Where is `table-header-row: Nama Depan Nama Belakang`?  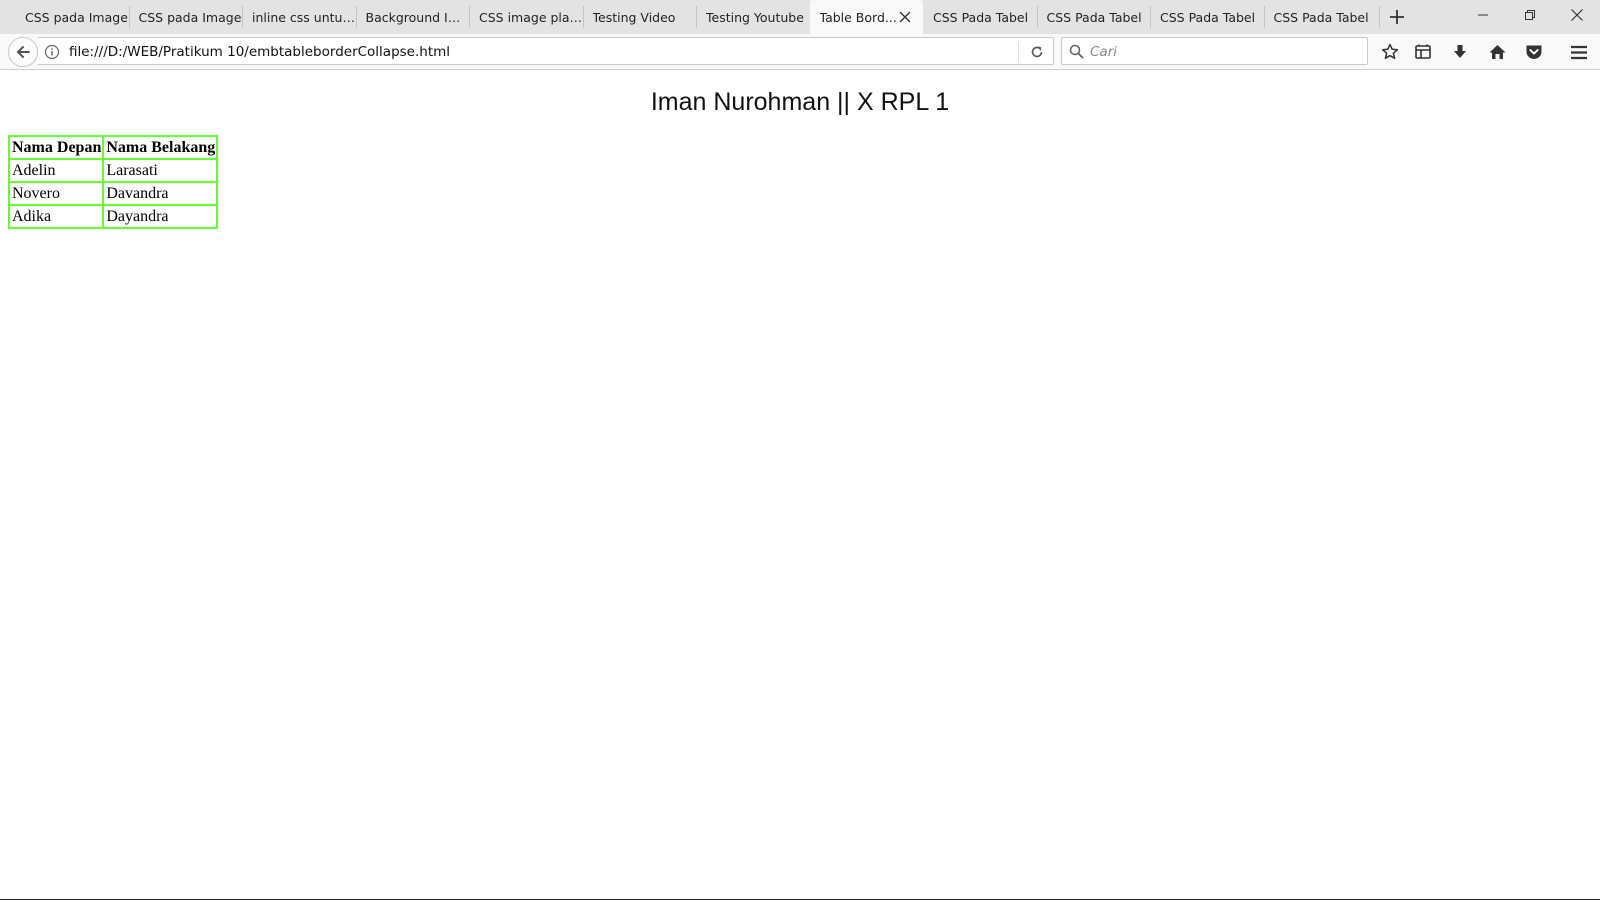
table-header-row: Nama Depan Nama Belakang is located at coordinates (113, 147).